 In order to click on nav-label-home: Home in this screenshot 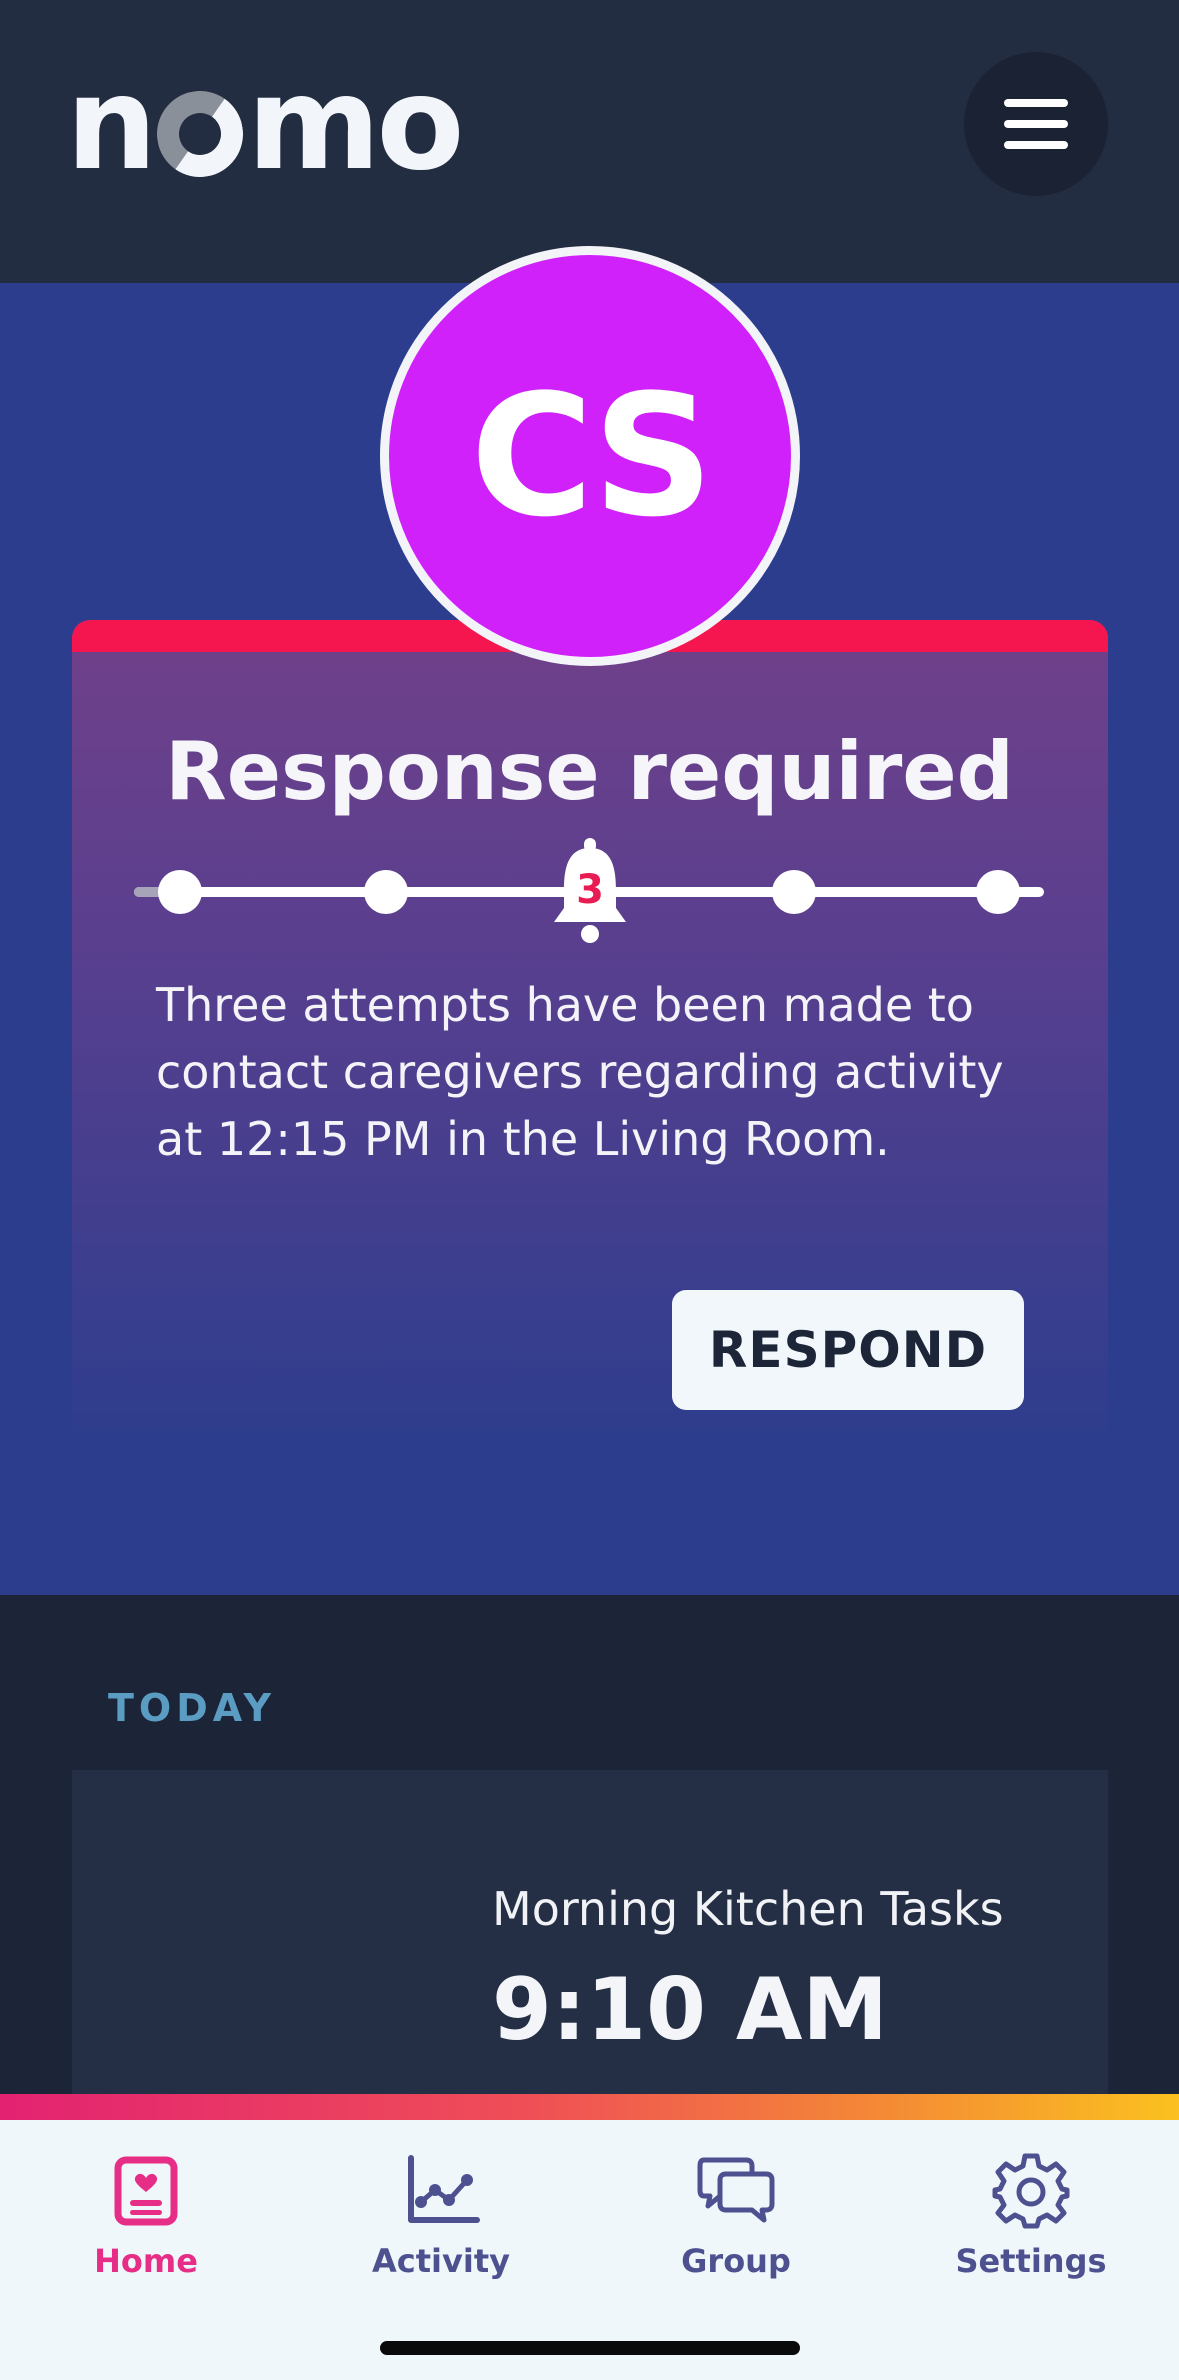, I will do `click(146, 2261)`.